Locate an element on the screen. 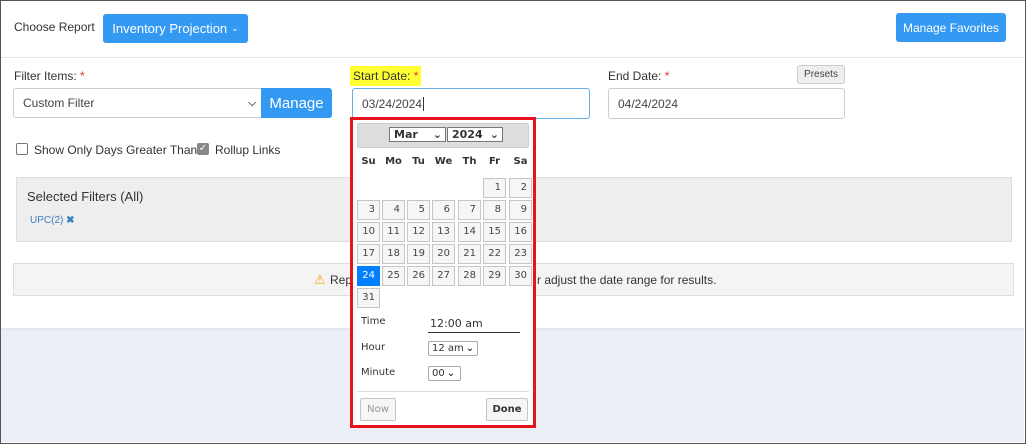  hour-select: 12 am ⌄ is located at coordinates (453, 348).